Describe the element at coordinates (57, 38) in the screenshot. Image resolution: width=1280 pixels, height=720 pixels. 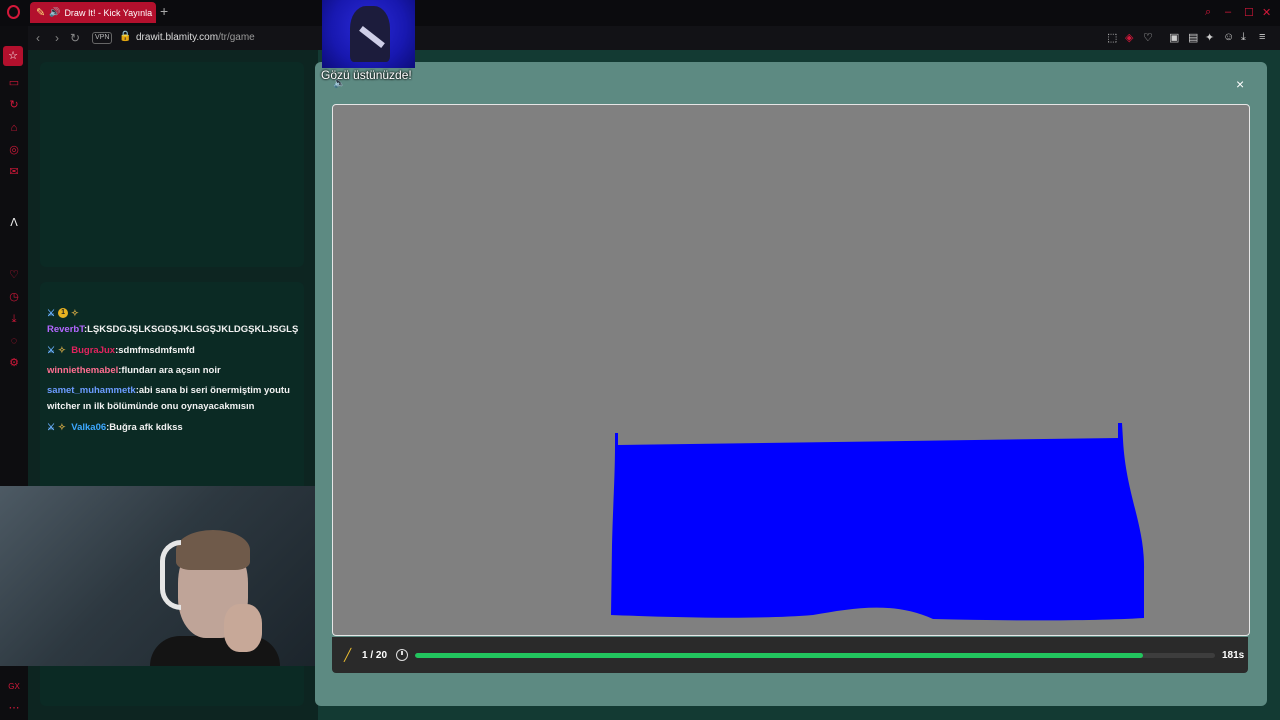
I see `forward-button: ›` at that location.